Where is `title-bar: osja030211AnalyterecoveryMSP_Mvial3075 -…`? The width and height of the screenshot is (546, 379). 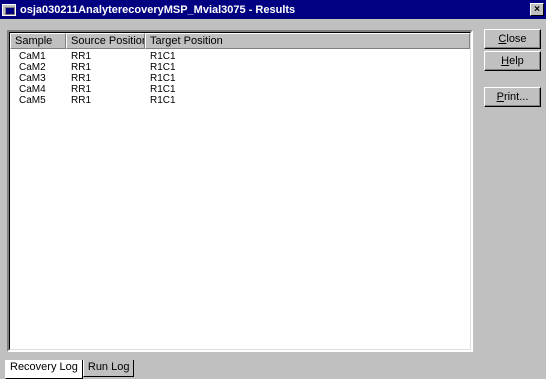
title-bar: osja030211AnalyterecoveryMSP_Mvial3075 -… is located at coordinates (273, 9).